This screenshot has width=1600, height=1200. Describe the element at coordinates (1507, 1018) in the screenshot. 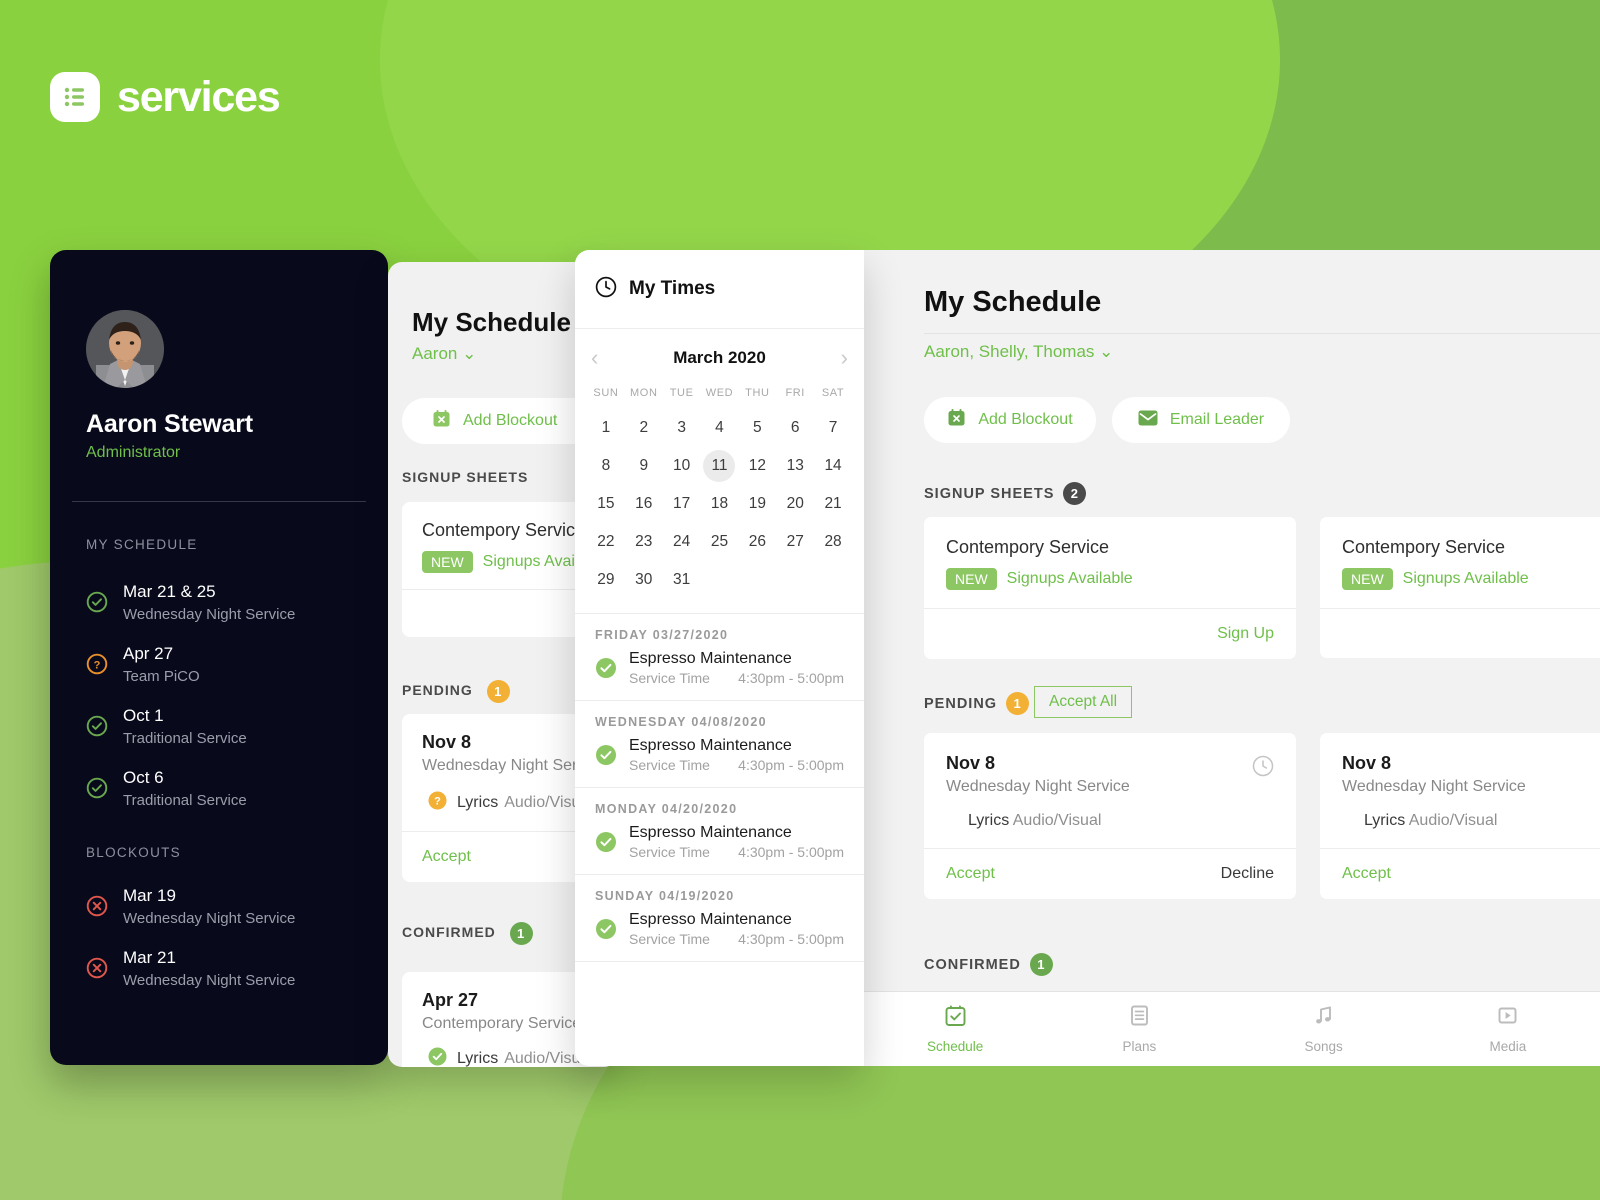

I see `video-play-icon` at that location.